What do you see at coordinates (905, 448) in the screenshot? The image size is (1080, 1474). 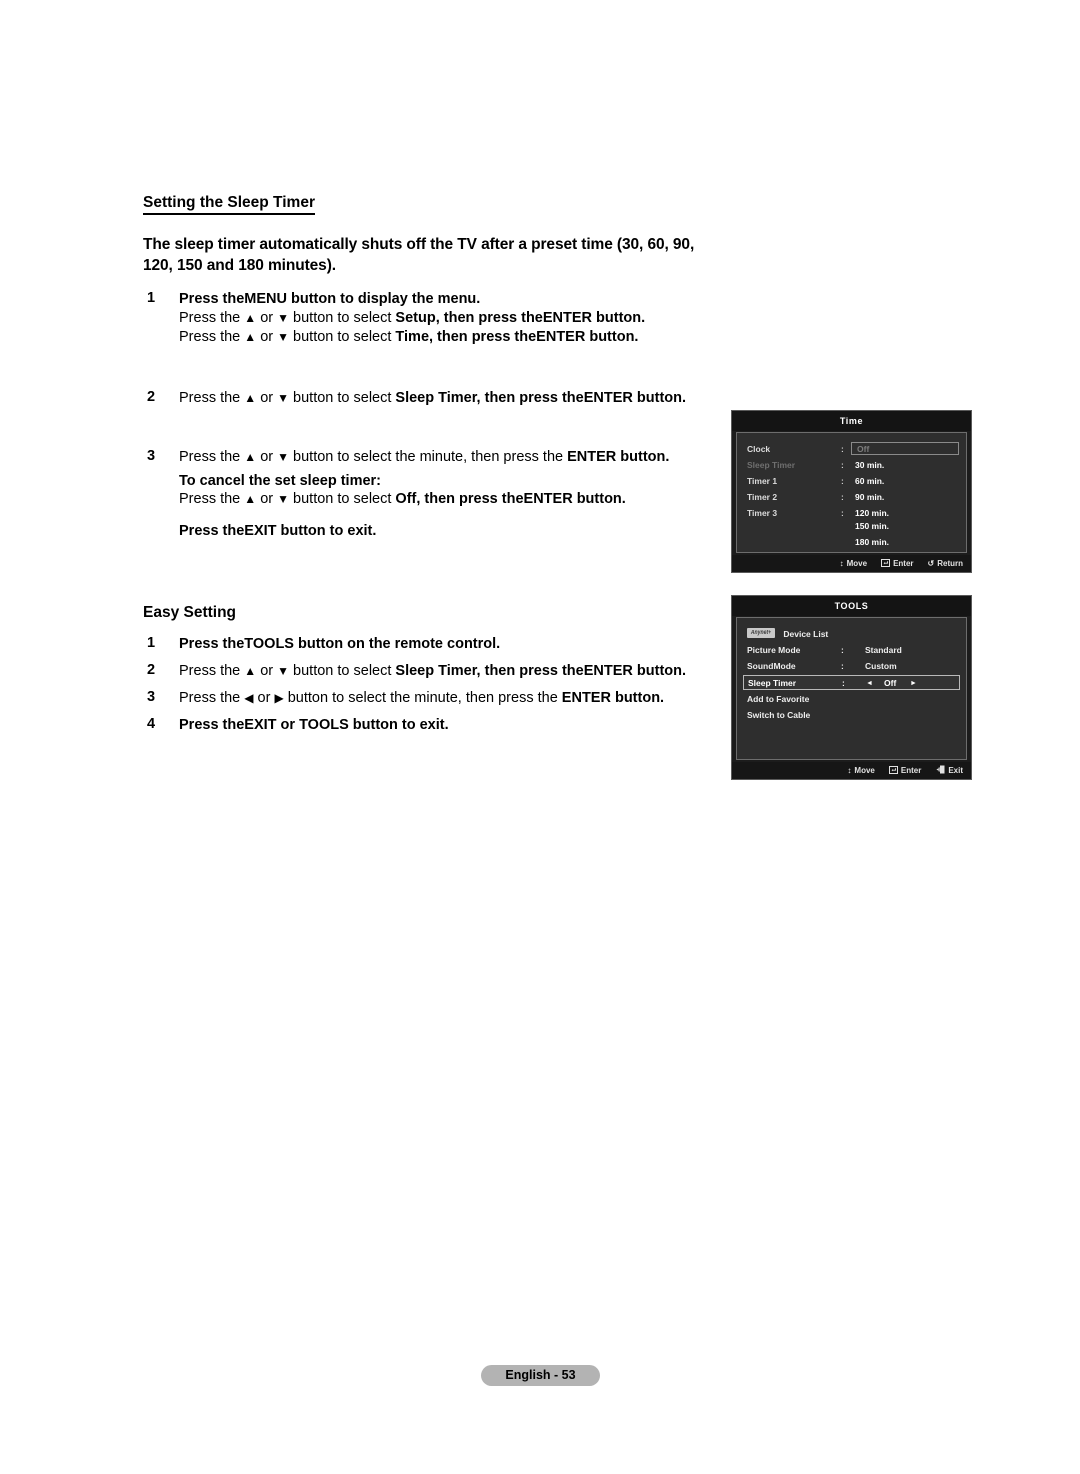 I see `osd-time-selected-off: Off` at bounding box center [905, 448].